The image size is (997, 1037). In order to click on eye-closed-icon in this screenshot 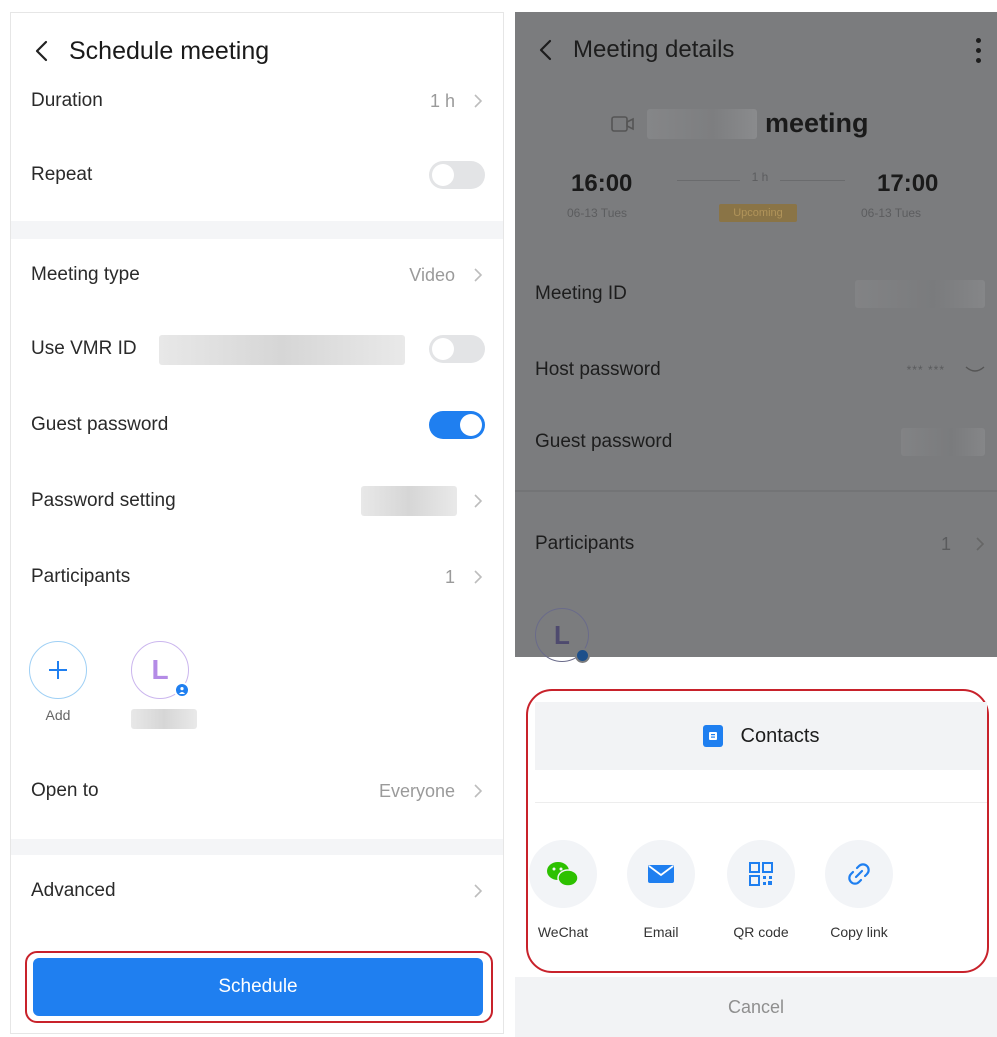, I will do `click(975, 370)`.